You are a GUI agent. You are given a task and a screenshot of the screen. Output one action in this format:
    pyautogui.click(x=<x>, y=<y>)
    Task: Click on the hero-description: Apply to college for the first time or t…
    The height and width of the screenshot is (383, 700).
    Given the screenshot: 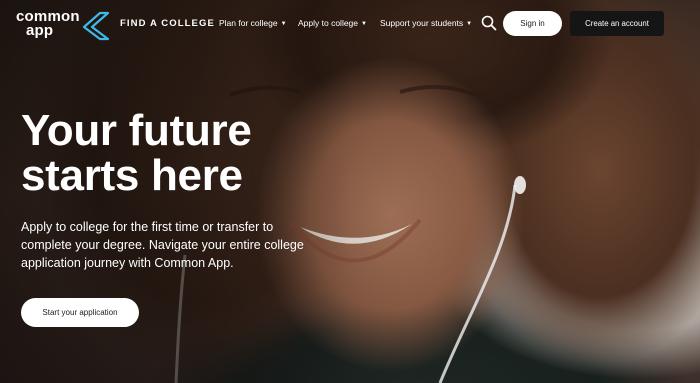 What is the action you would take?
    pyautogui.click(x=162, y=245)
    